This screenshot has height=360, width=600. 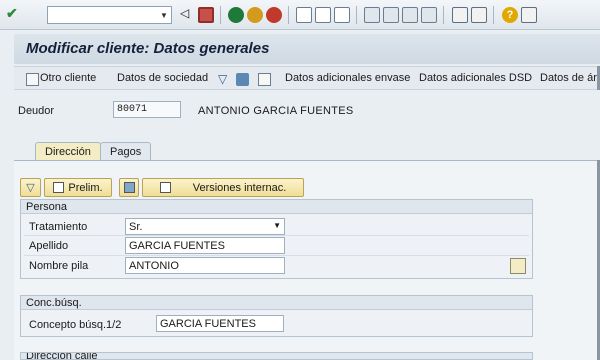 I want to click on datos-sociedad-button: Datos de sociedad, so click(x=162, y=78).